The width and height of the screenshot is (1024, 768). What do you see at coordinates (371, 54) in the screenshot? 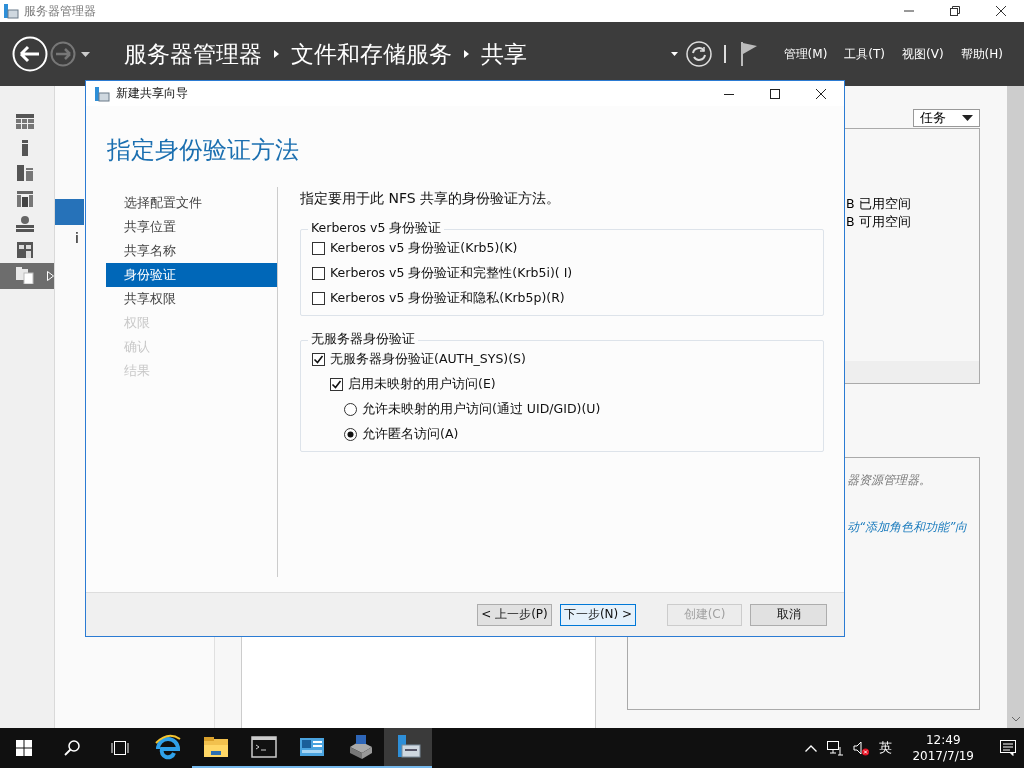
I see `breadcrumb-link: 文件和存储服务` at bounding box center [371, 54].